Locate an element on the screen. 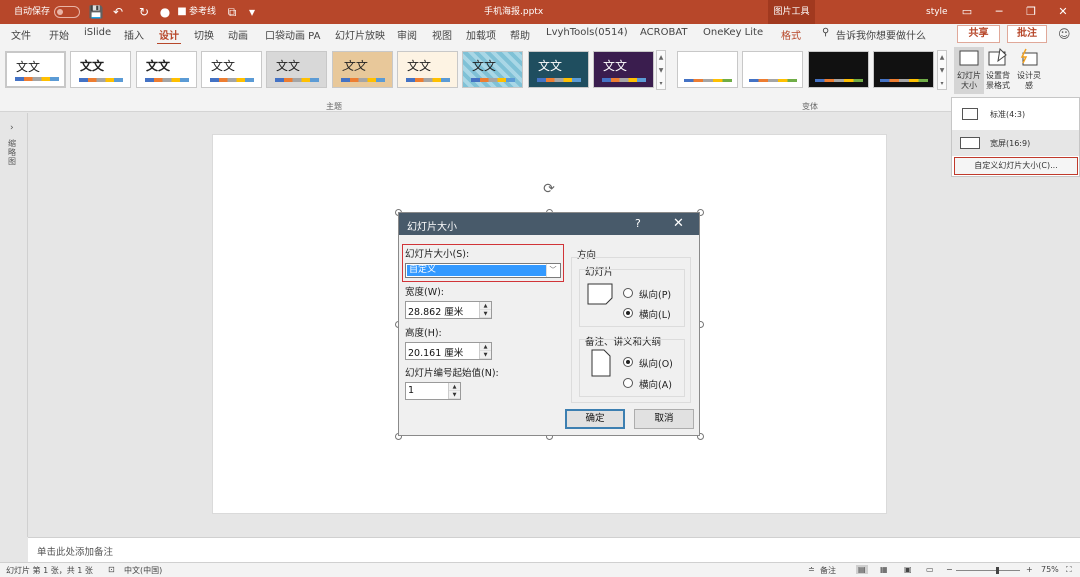 This screenshot has width=1080, height=577. tell-me-input: 告诉我你想要做什么 is located at coordinates (881, 34).